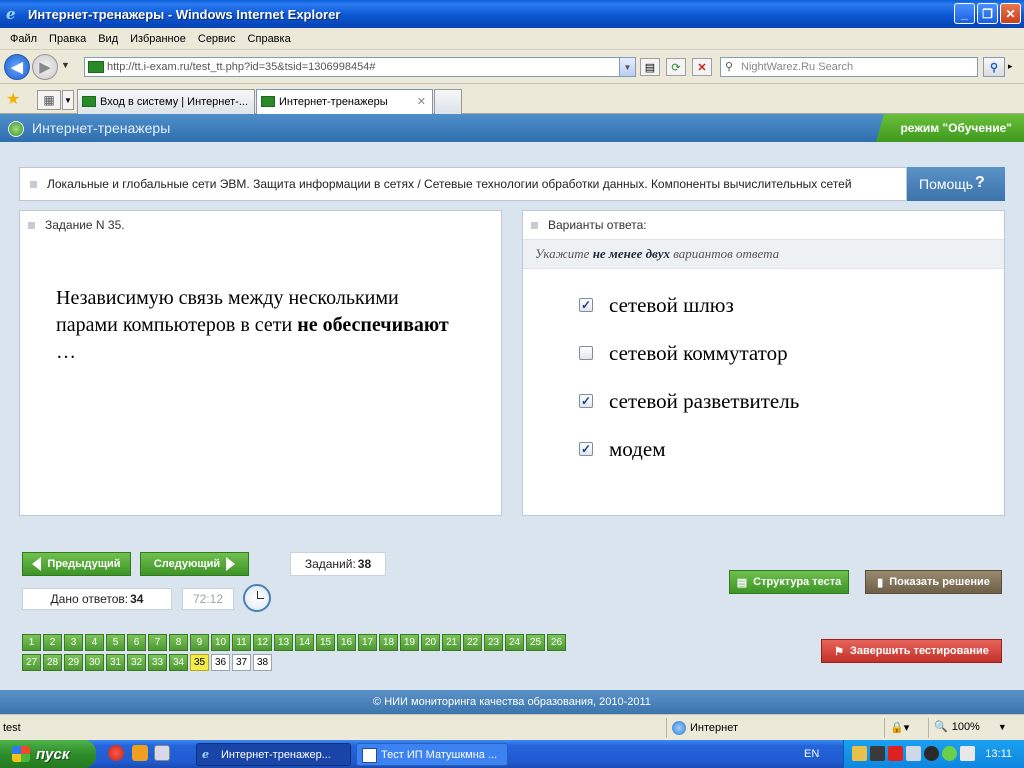  I want to click on favorites-star-icon: ★, so click(13, 99).